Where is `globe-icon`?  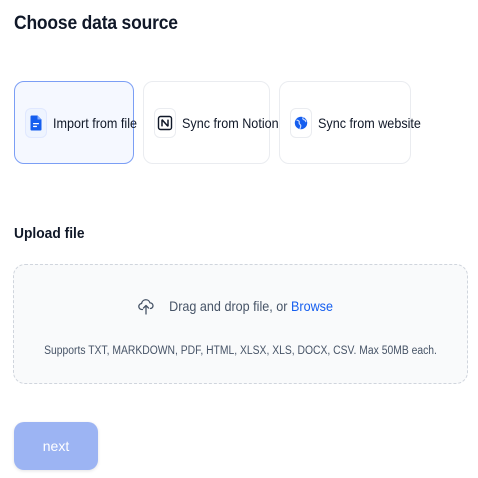 globe-icon is located at coordinates (301, 122).